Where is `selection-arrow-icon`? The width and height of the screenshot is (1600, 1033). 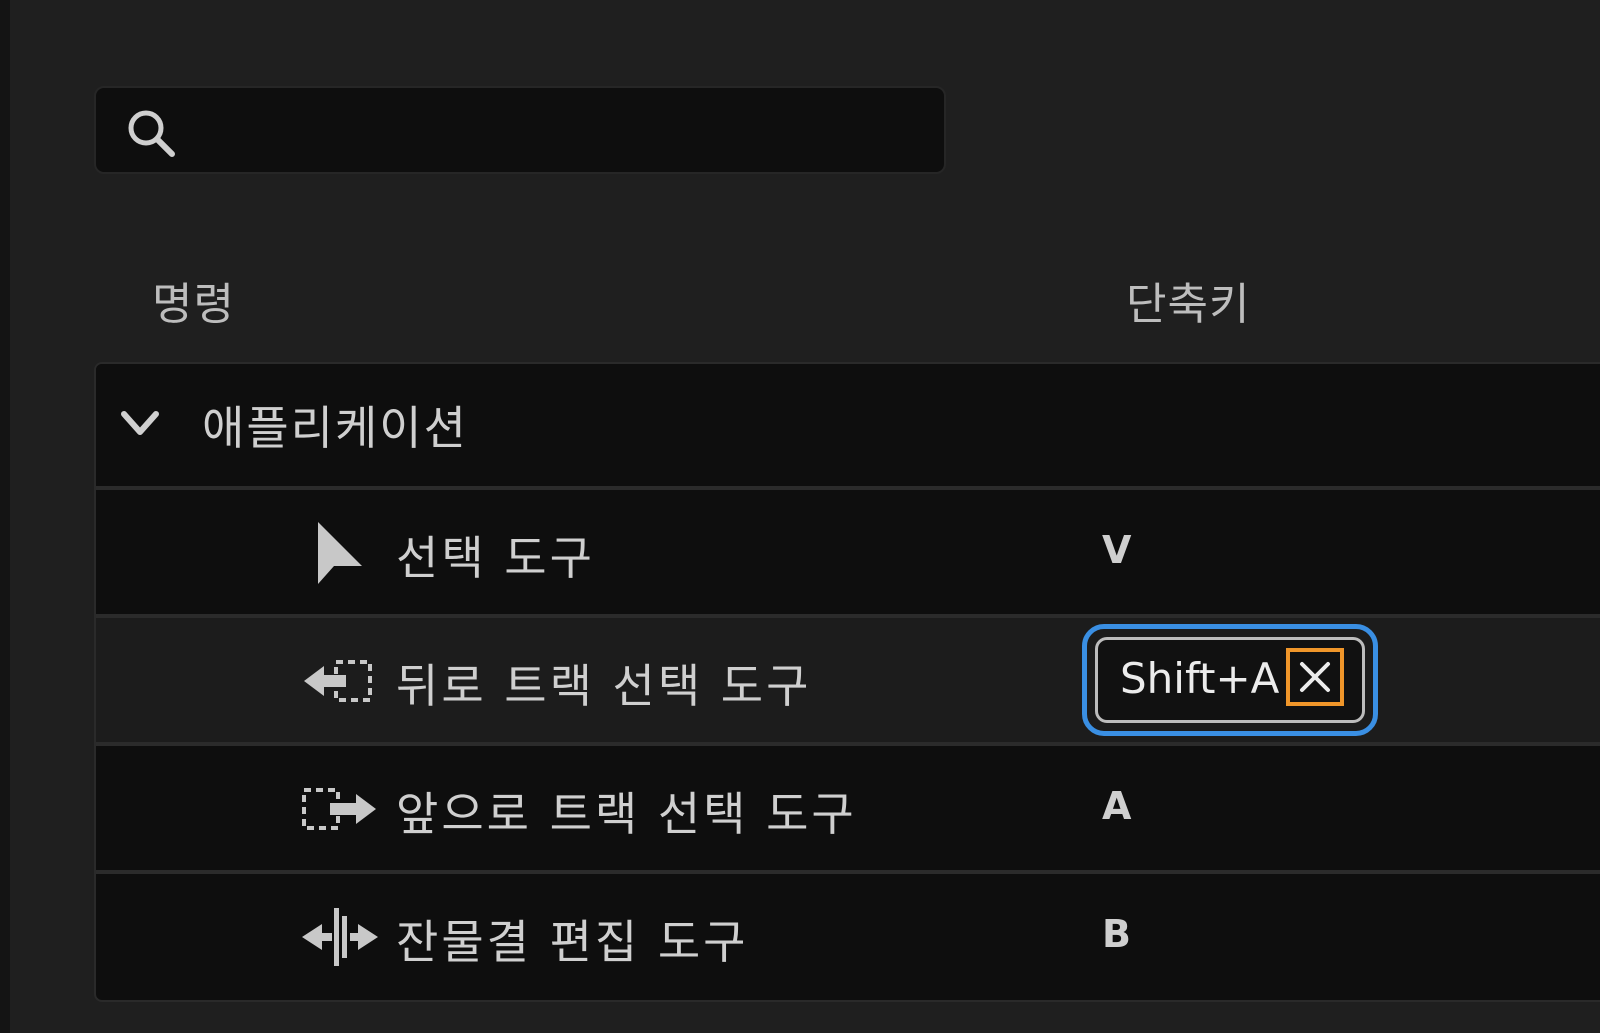 selection-arrow-icon is located at coordinates (340, 553).